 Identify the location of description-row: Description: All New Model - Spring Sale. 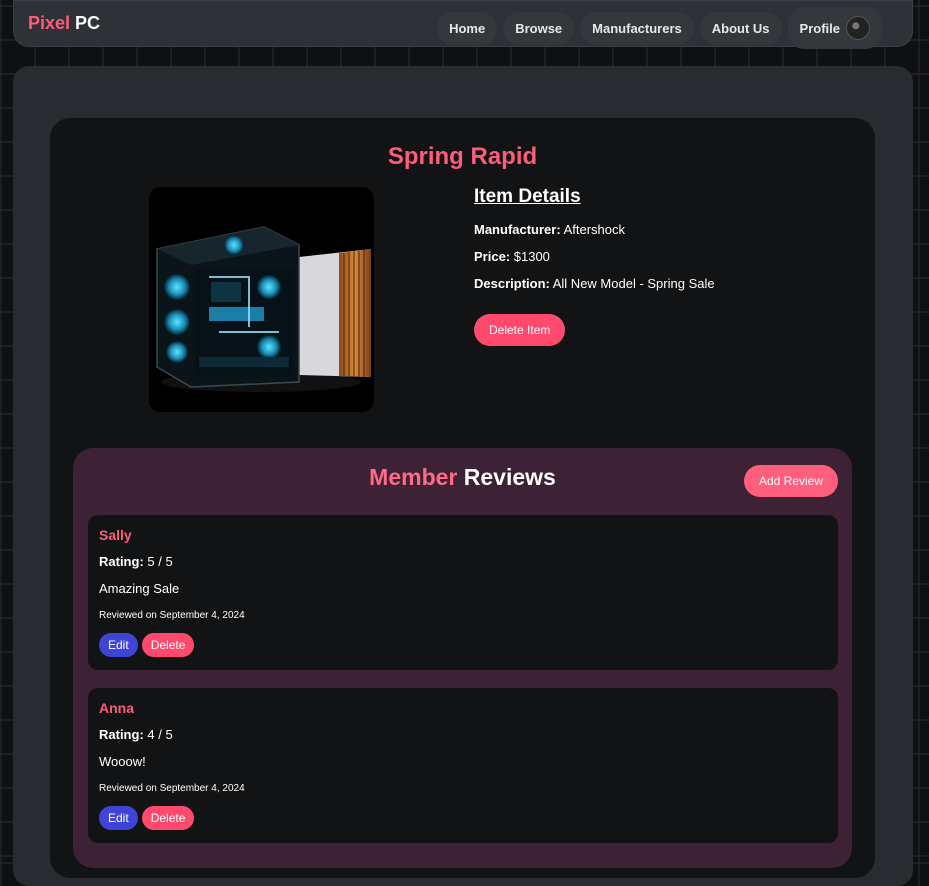
(664, 283).